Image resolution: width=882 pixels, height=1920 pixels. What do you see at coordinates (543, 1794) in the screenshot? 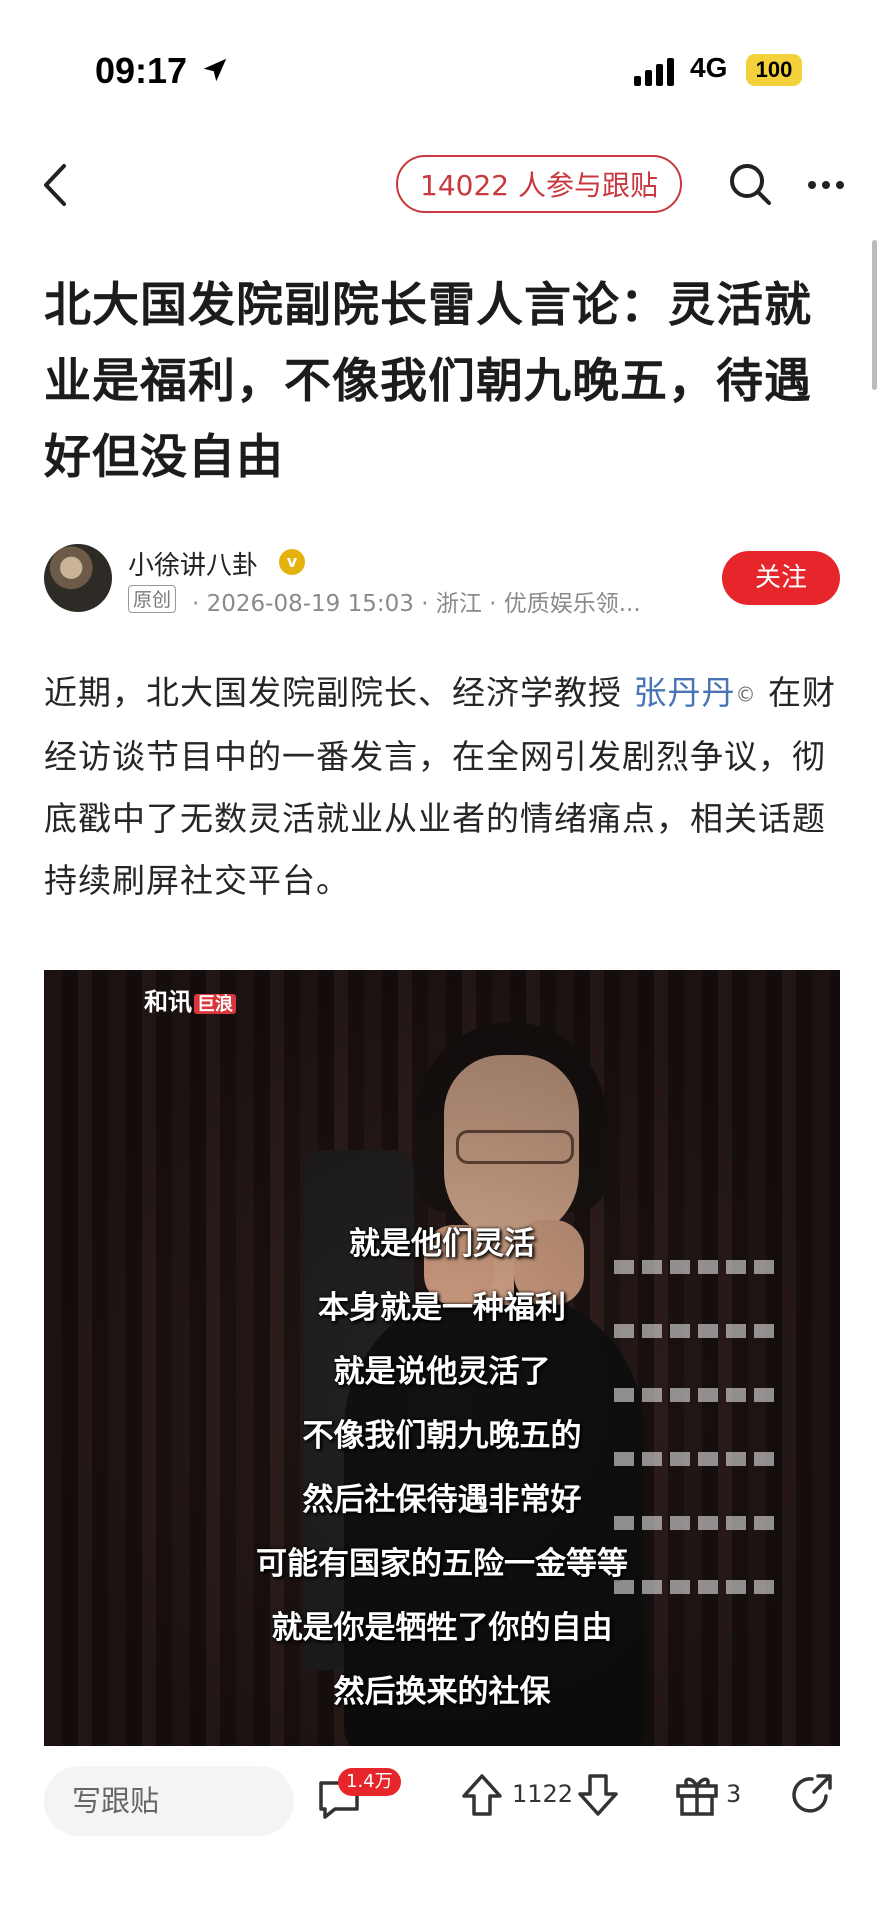
I see `vote-count: 1122` at bounding box center [543, 1794].